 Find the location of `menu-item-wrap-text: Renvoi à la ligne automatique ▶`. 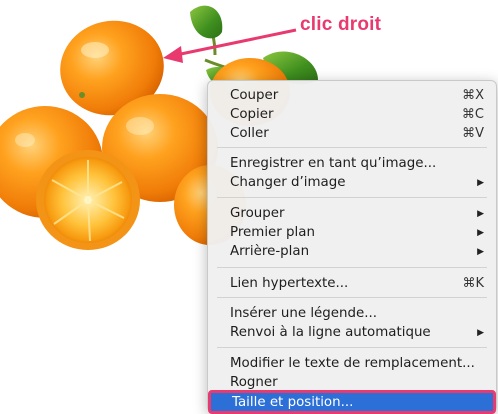

menu-item-wrap-text: Renvoi à la ligne automatique ▶ is located at coordinates (352, 332).